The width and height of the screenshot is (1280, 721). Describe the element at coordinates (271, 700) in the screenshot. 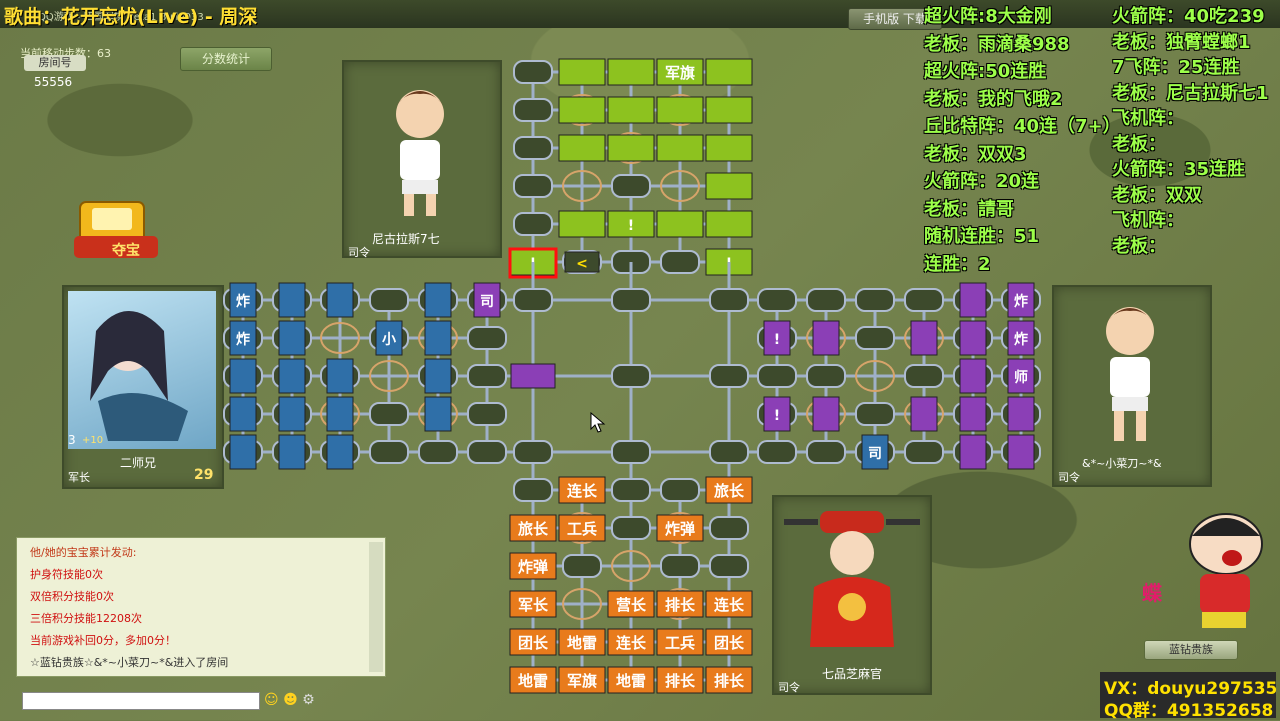

I see `emoji-icon: ☺` at that location.